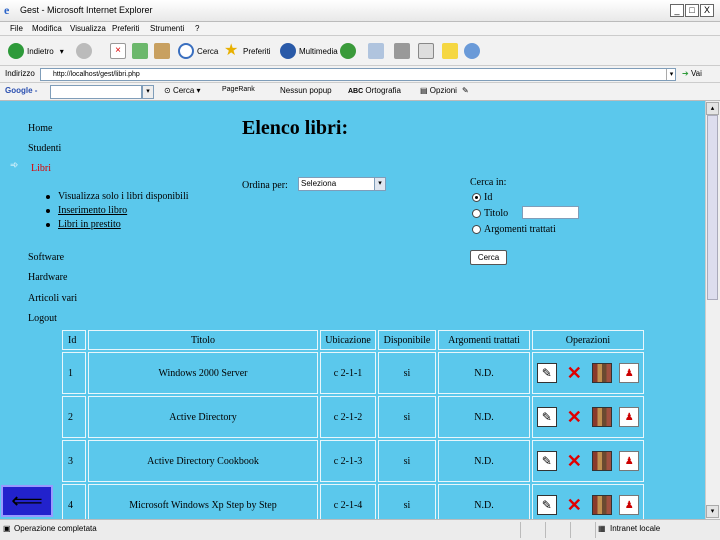  Describe the element at coordinates (47, 28) in the screenshot. I see `menu-edit: Modifica` at that location.